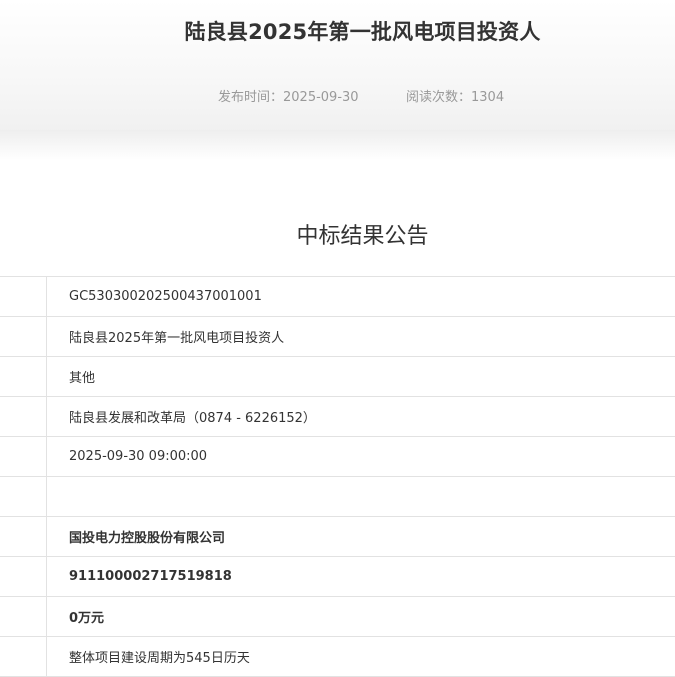 Image resolution: width=675 pixels, height=677 pixels. I want to click on bid-price-value: 0万元, so click(361, 617).